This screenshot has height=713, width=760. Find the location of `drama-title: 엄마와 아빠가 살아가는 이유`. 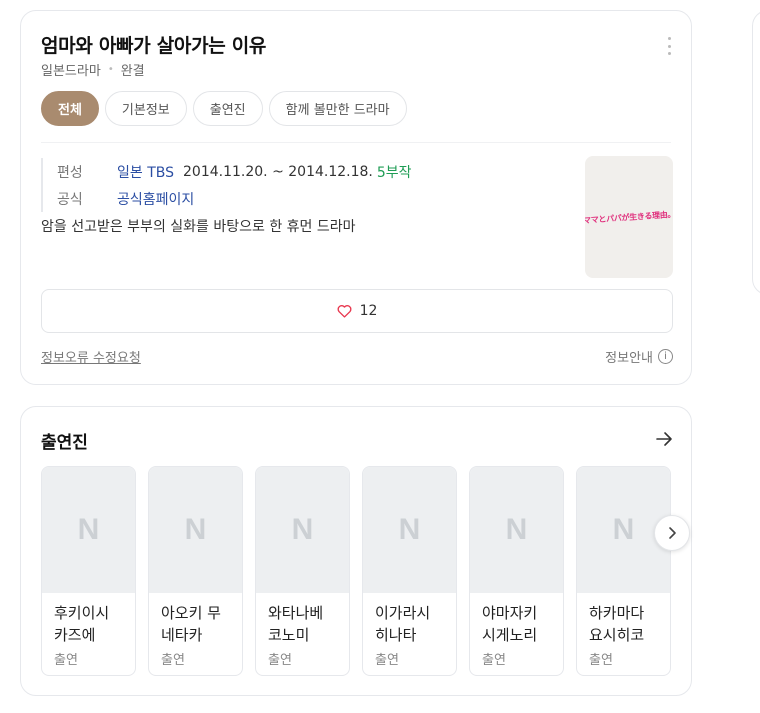

drama-title: 엄마와 아빠가 살아가는 이유 is located at coordinates (154, 46).